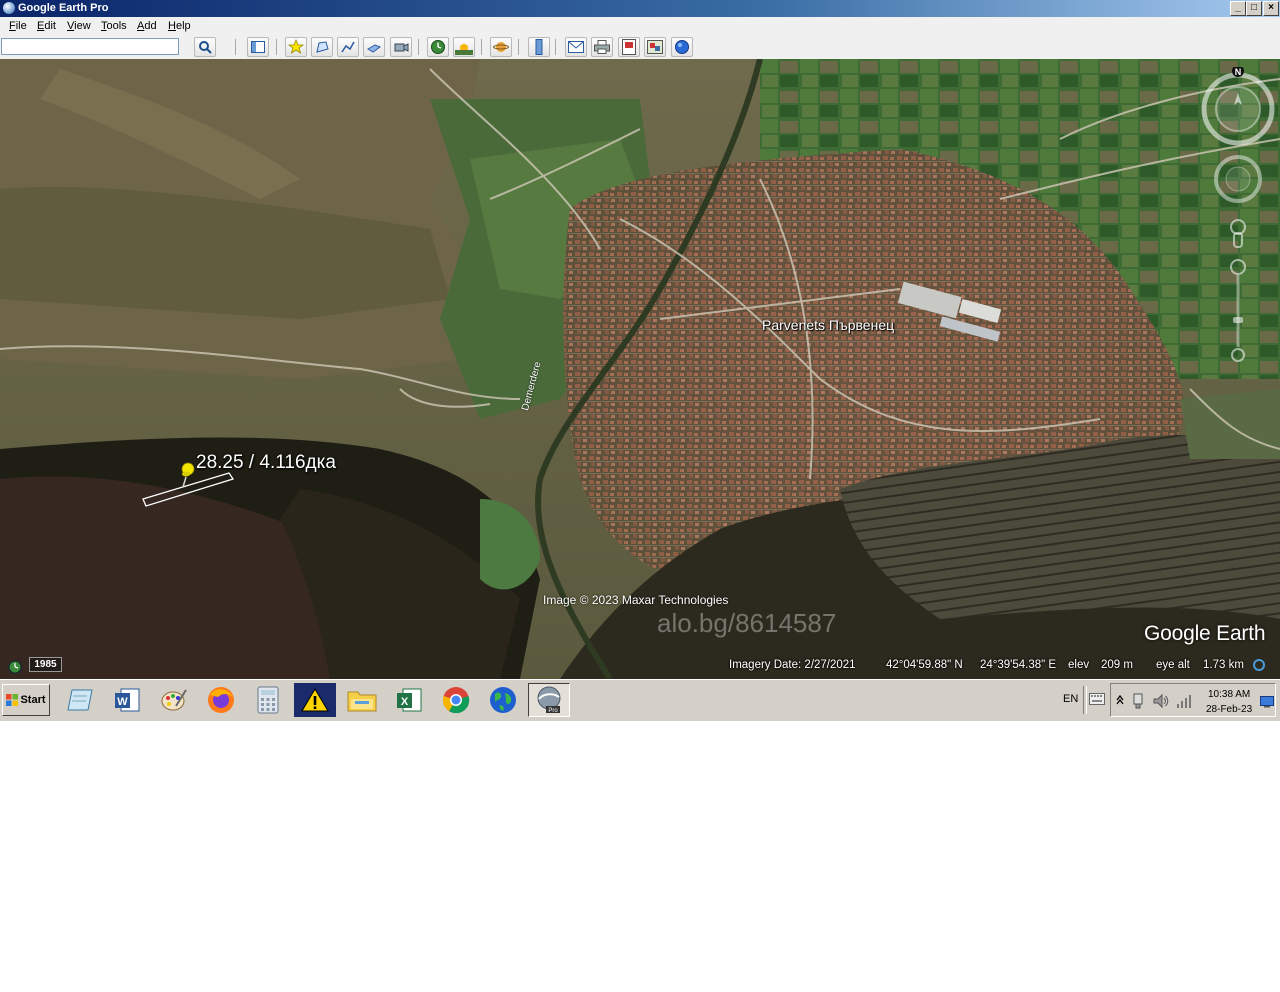 Image resolution: width=1280 pixels, height=992 pixels. I want to click on planets-button, so click(501, 47).